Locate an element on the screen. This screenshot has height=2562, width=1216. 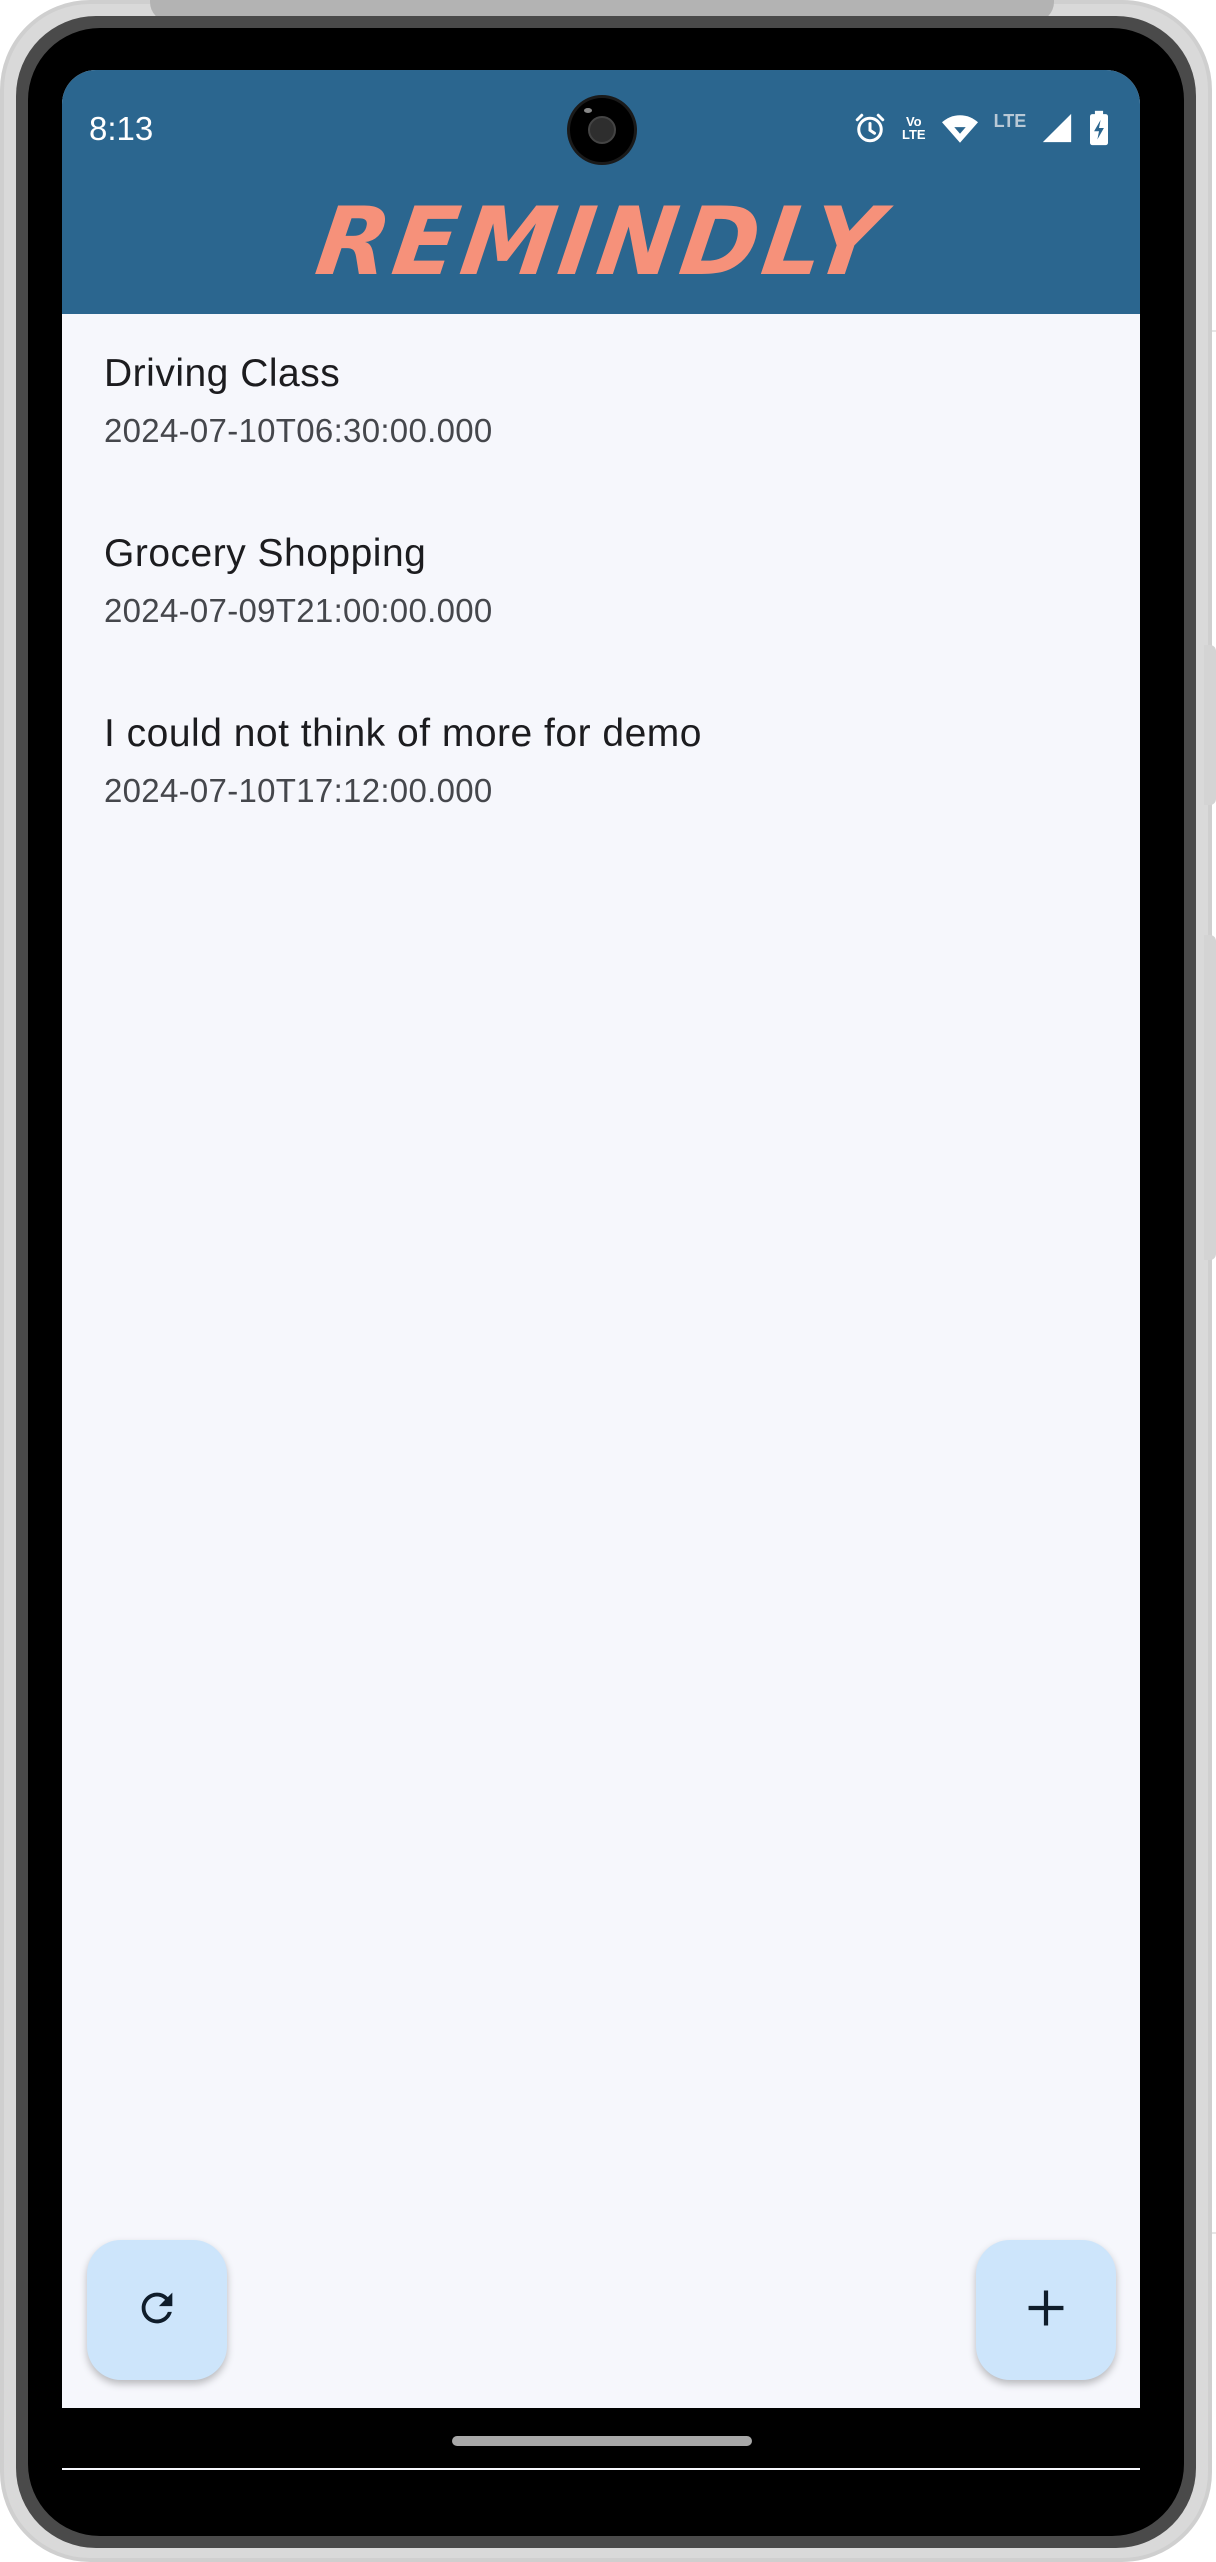
reminder-datetime: 2024-07-09T21:00:00.000 is located at coordinates (298, 610).